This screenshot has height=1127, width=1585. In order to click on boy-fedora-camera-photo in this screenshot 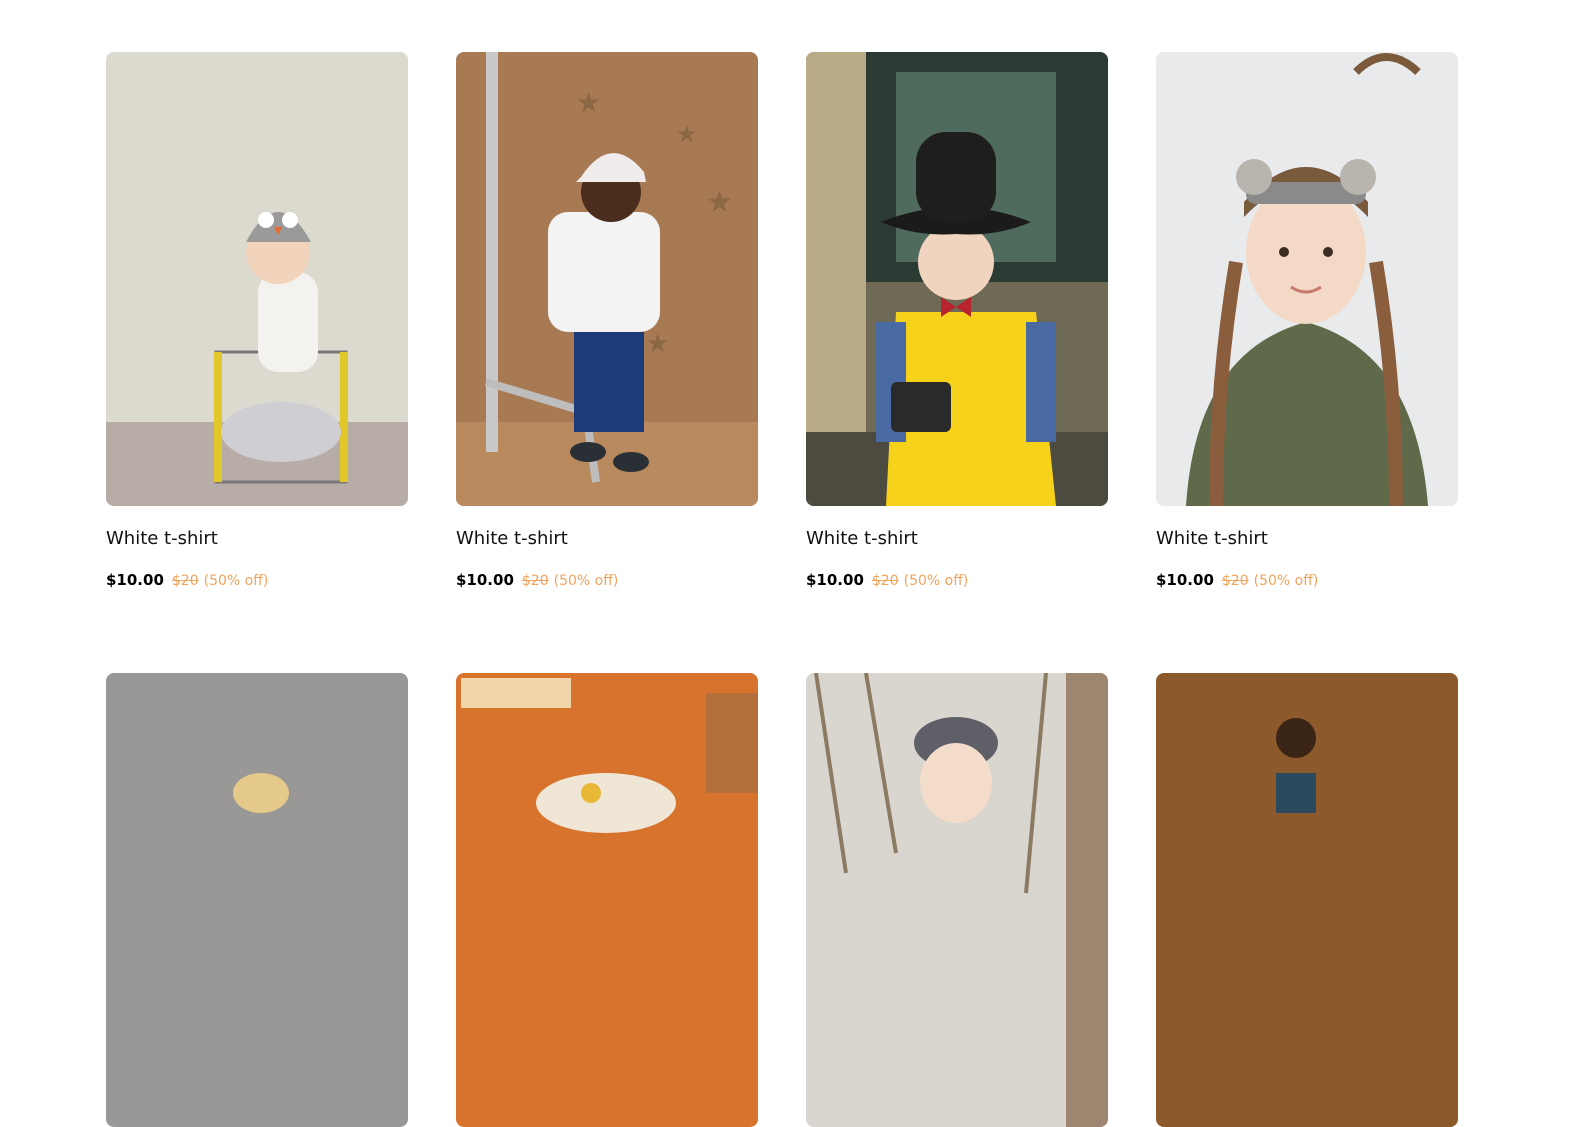, I will do `click(957, 279)`.